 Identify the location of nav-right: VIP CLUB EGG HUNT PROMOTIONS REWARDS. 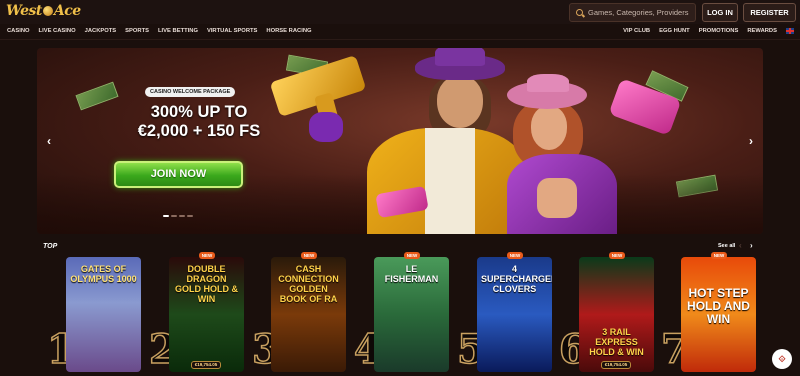
(708, 31).